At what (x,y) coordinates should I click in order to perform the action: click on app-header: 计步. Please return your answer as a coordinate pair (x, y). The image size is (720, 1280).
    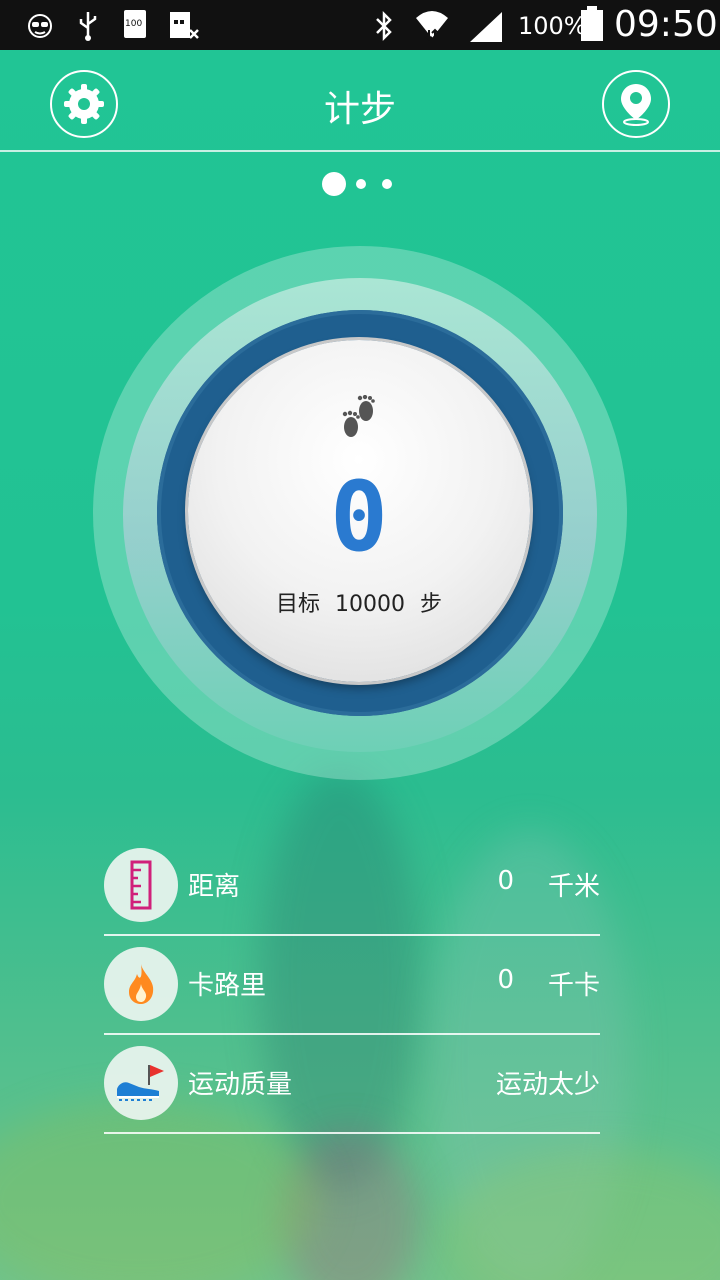
    Looking at the image, I should click on (360, 101).